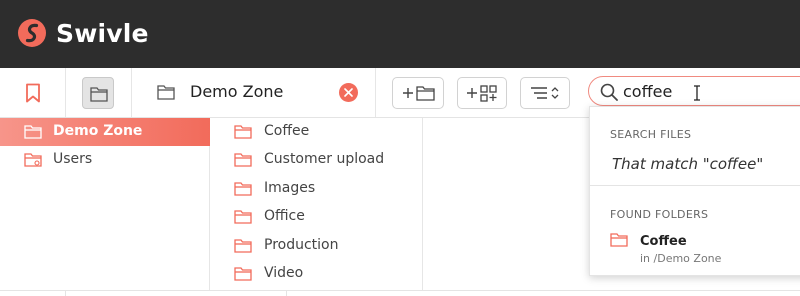 This screenshot has height=296, width=800. Describe the element at coordinates (287, 131) in the screenshot. I see `folder-item-label: Coffee` at that location.